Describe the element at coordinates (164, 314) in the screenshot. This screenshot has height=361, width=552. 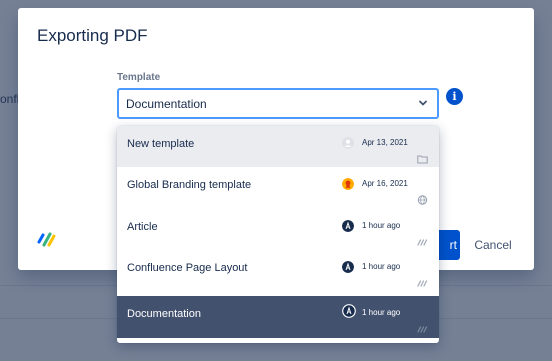
I see `template-option-label: Documentation` at that location.